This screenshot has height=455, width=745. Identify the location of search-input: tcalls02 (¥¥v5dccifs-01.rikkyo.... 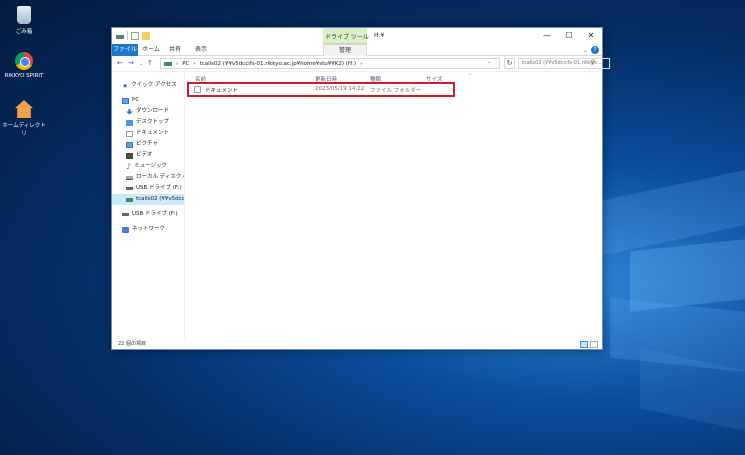
(564, 63).